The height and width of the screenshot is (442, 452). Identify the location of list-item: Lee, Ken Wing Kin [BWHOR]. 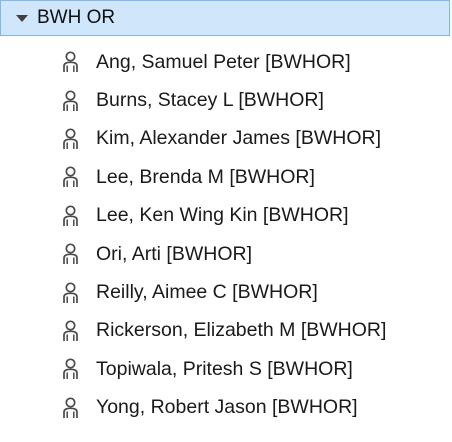
(226, 216).